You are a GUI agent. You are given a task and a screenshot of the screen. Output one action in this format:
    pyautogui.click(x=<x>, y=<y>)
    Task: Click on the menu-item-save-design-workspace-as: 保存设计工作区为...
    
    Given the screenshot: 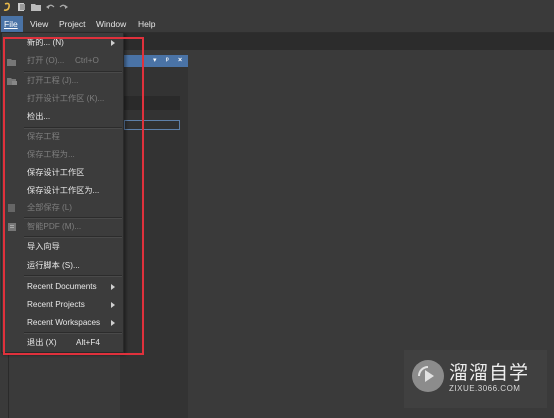 What is the action you would take?
    pyautogui.click(x=63, y=190)
    